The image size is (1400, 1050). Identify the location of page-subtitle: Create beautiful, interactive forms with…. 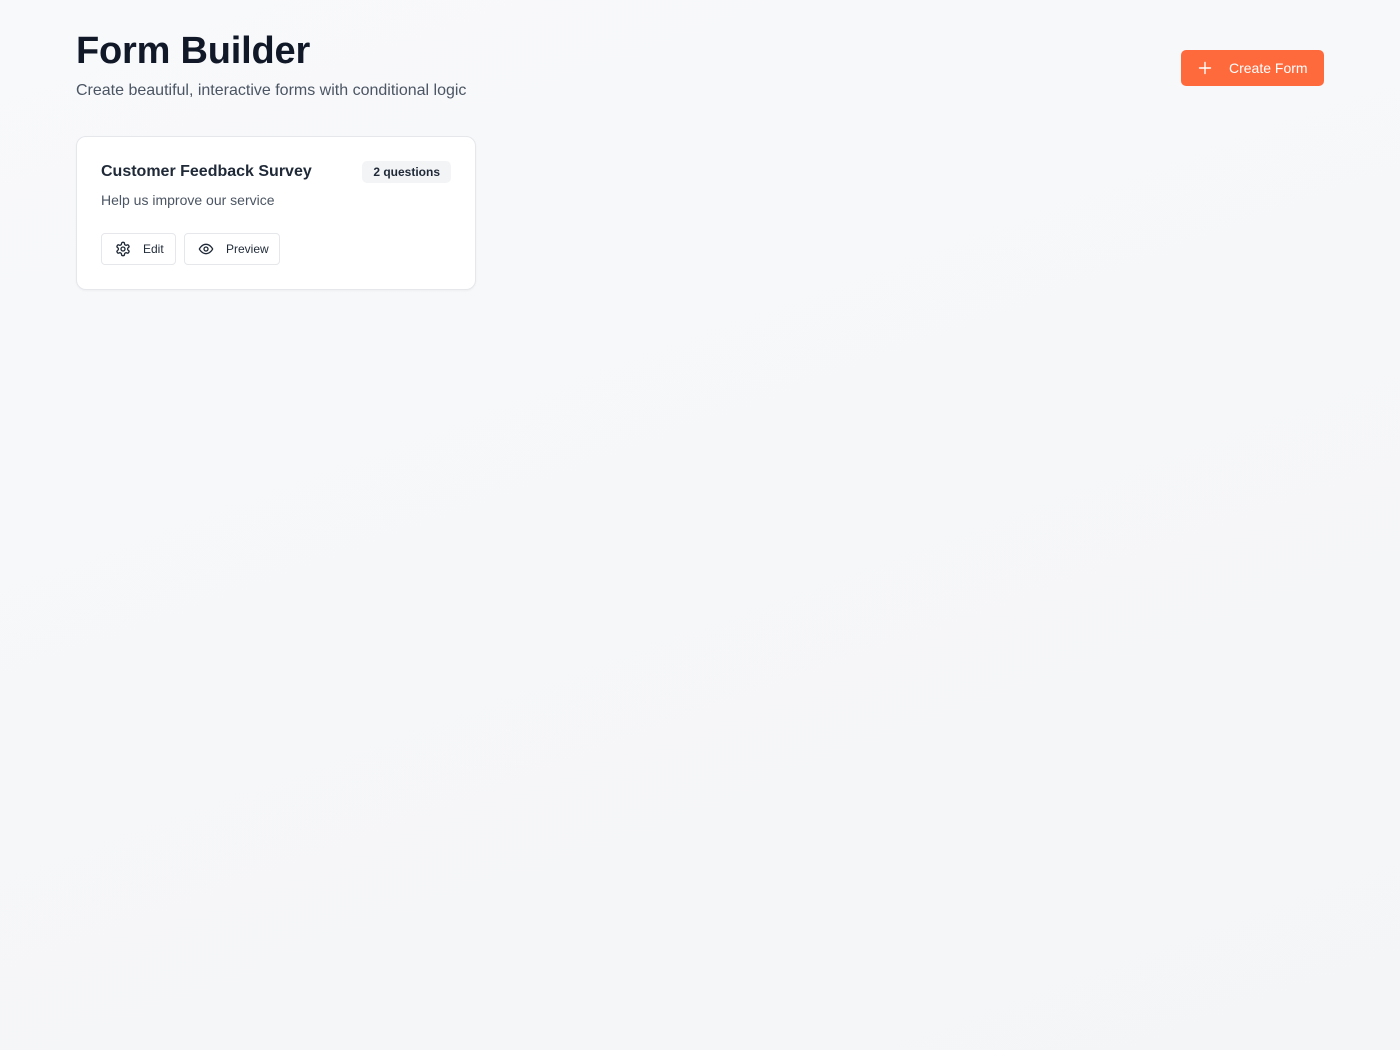
(271, 90).